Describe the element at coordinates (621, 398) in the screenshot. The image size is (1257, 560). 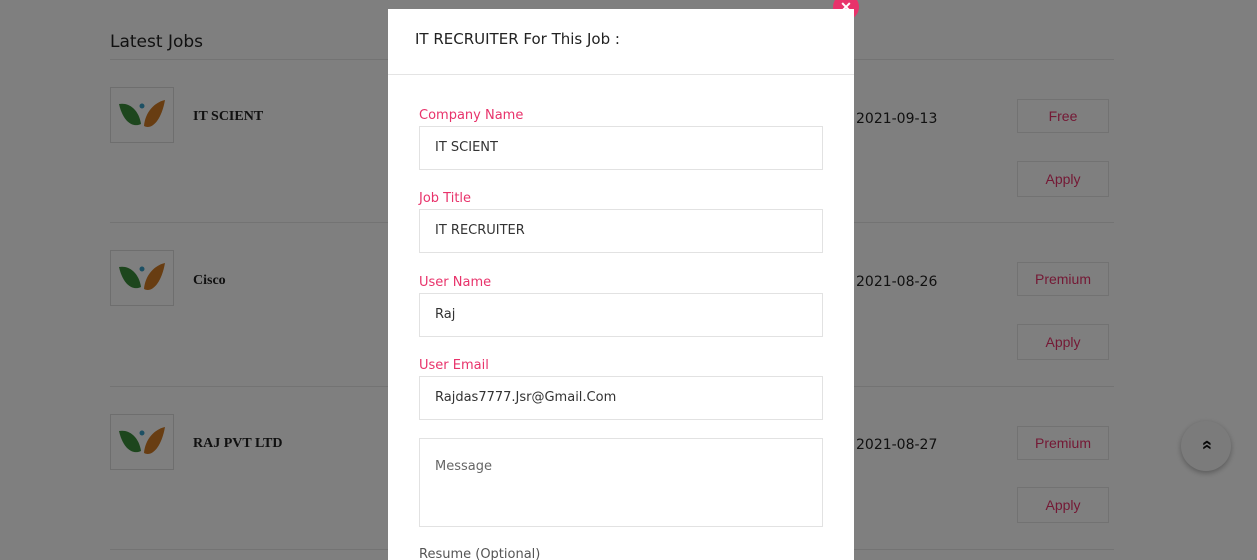
I see `user-email-field: Rajdas7777.Jsr@Gmail.Com` at that location.